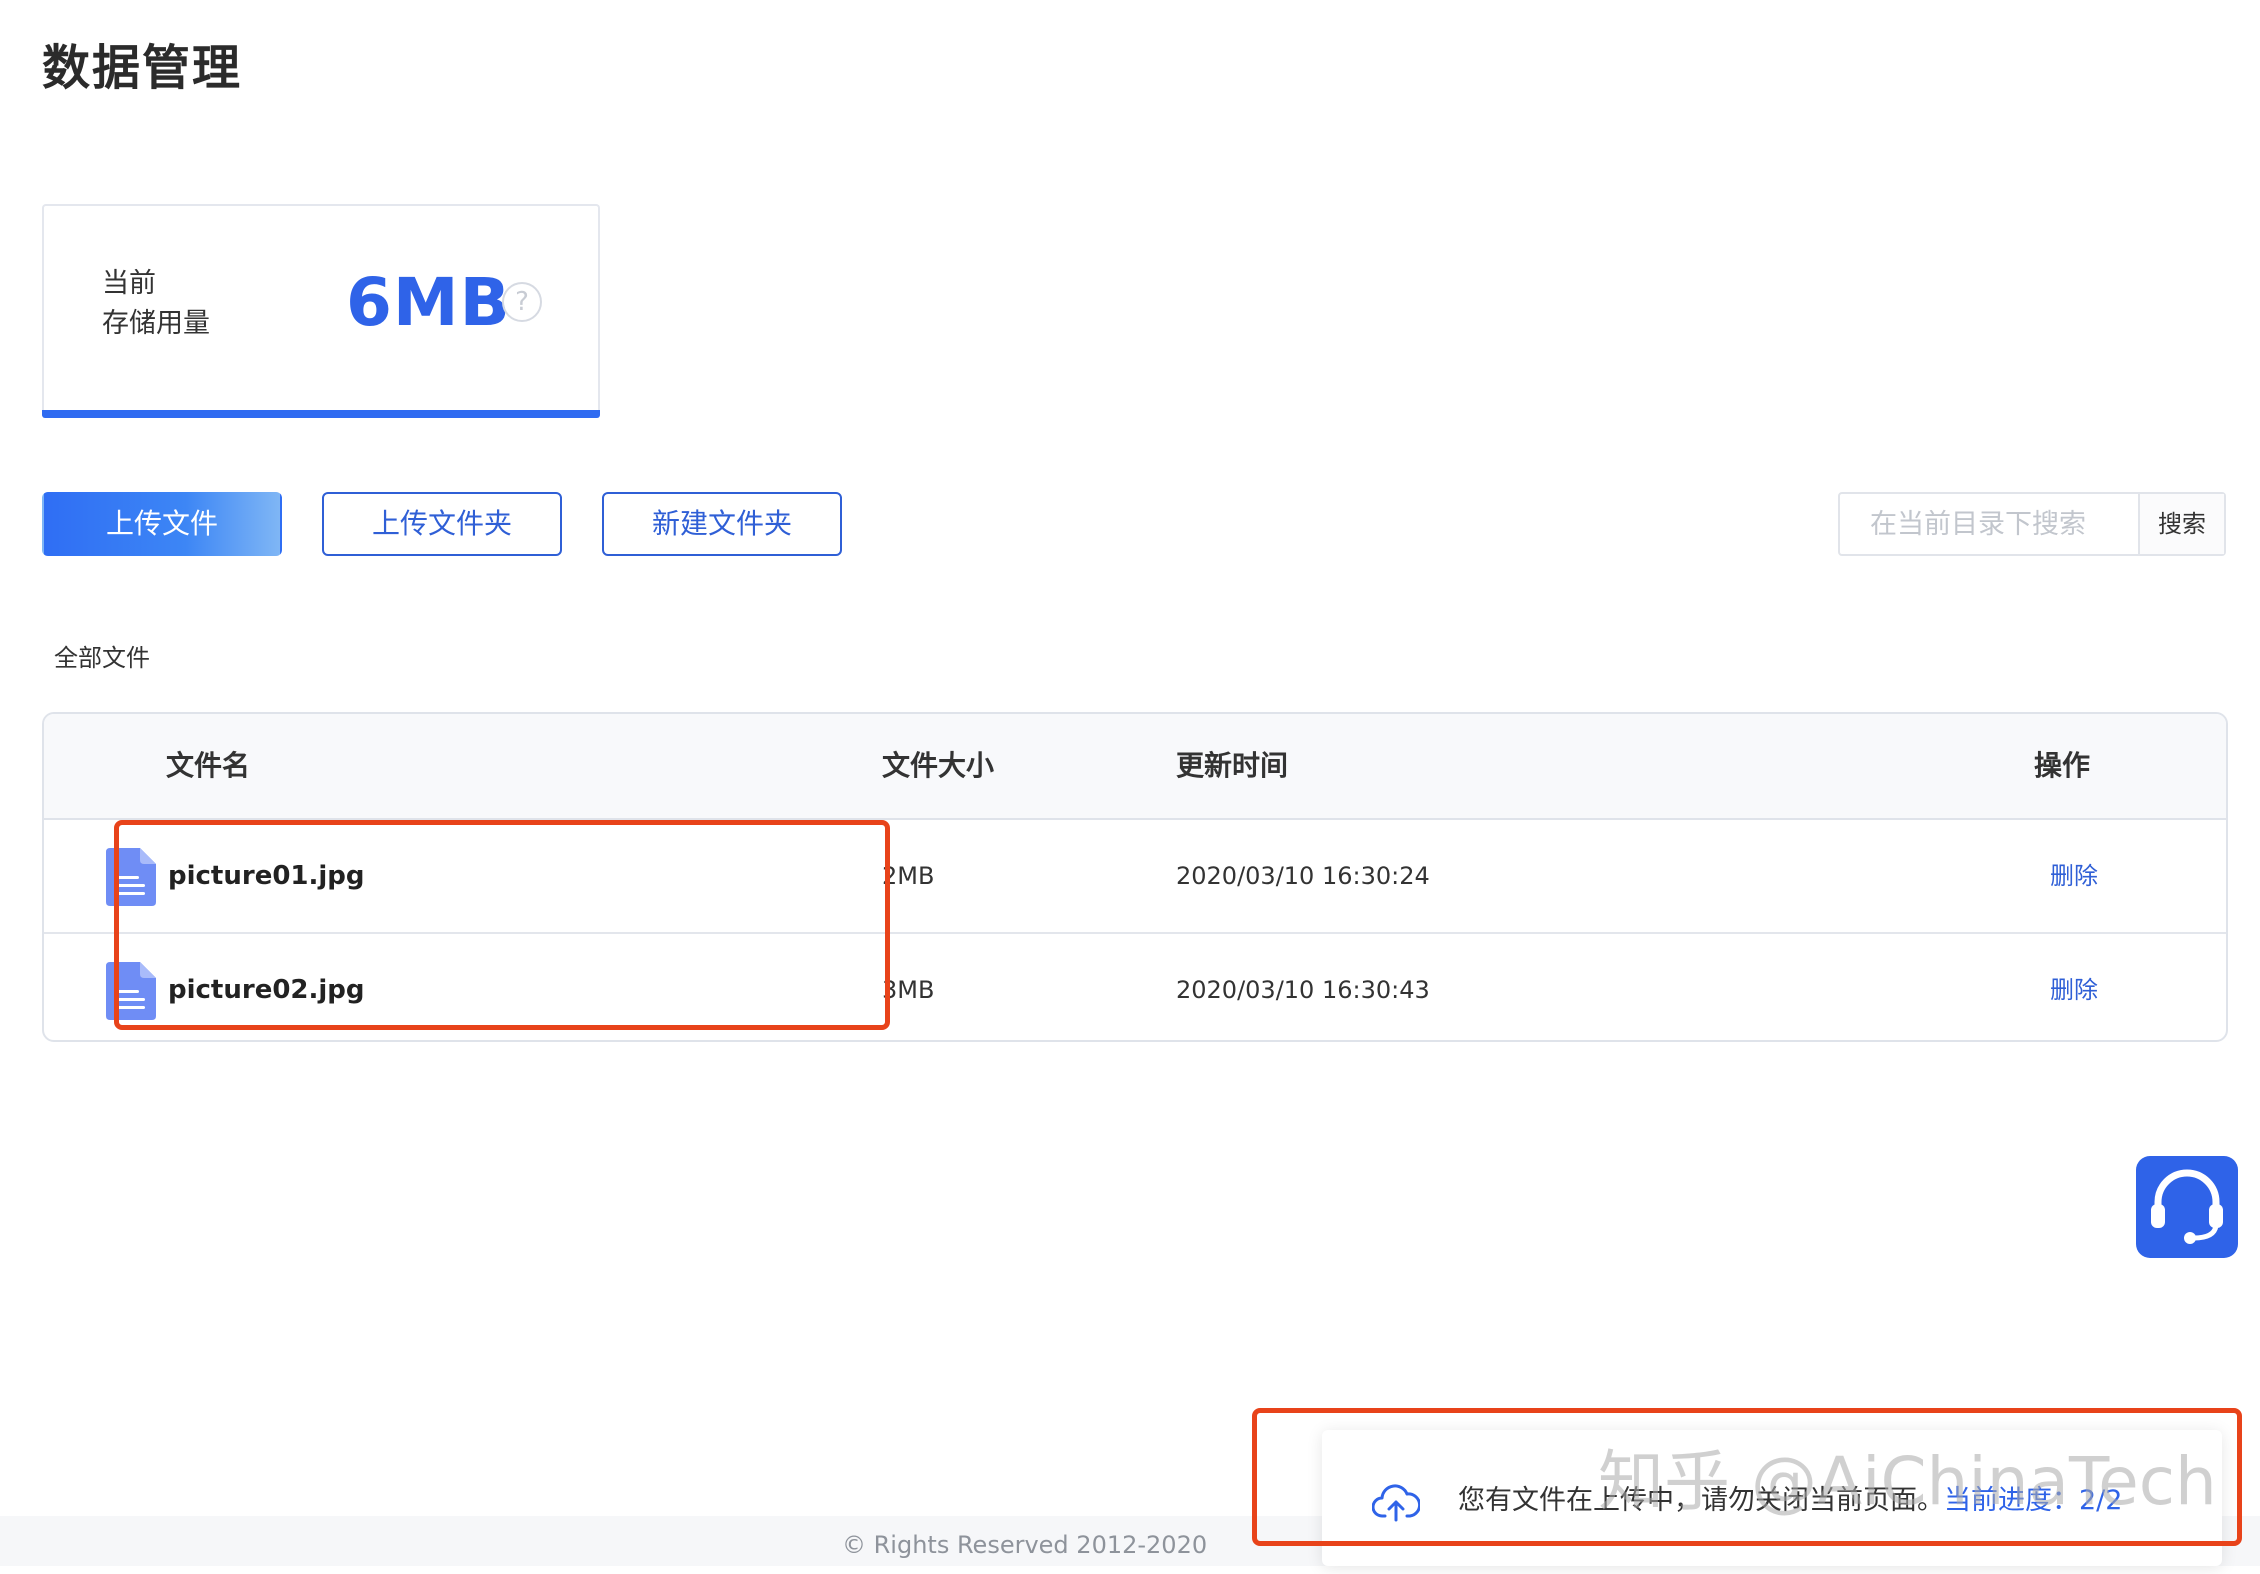  I want to click on storage-label: 当前 存储用量, so click(156, 304).